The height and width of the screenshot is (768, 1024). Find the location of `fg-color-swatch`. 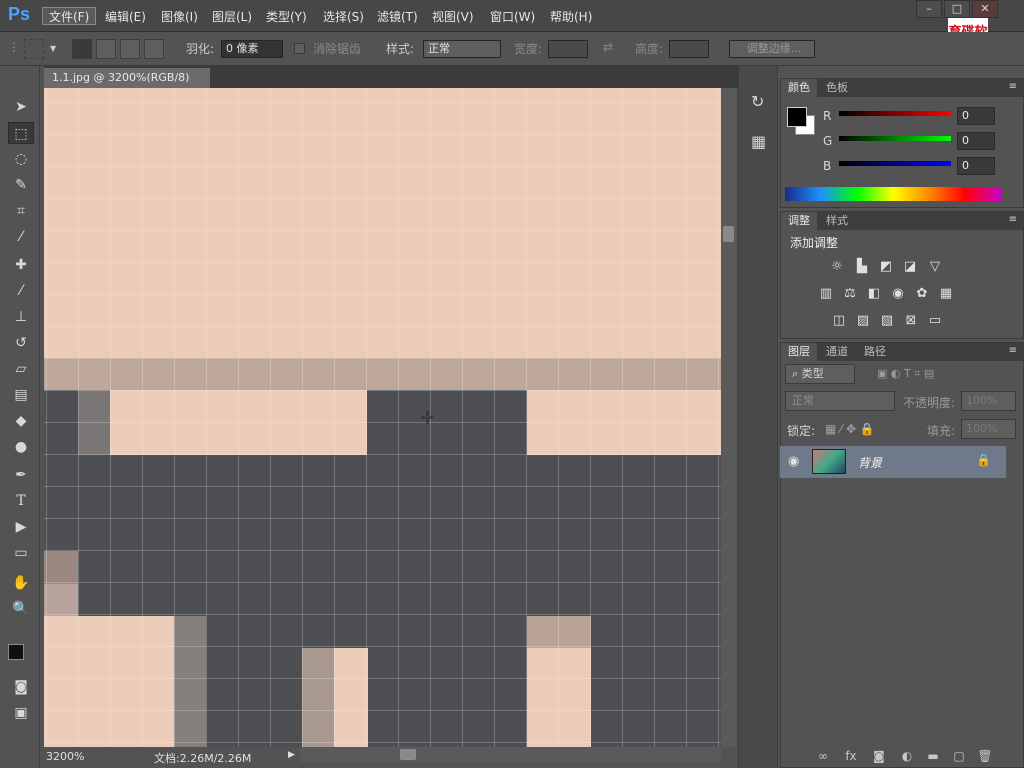

fg-color-swatch is located at coordinates (797, 117).